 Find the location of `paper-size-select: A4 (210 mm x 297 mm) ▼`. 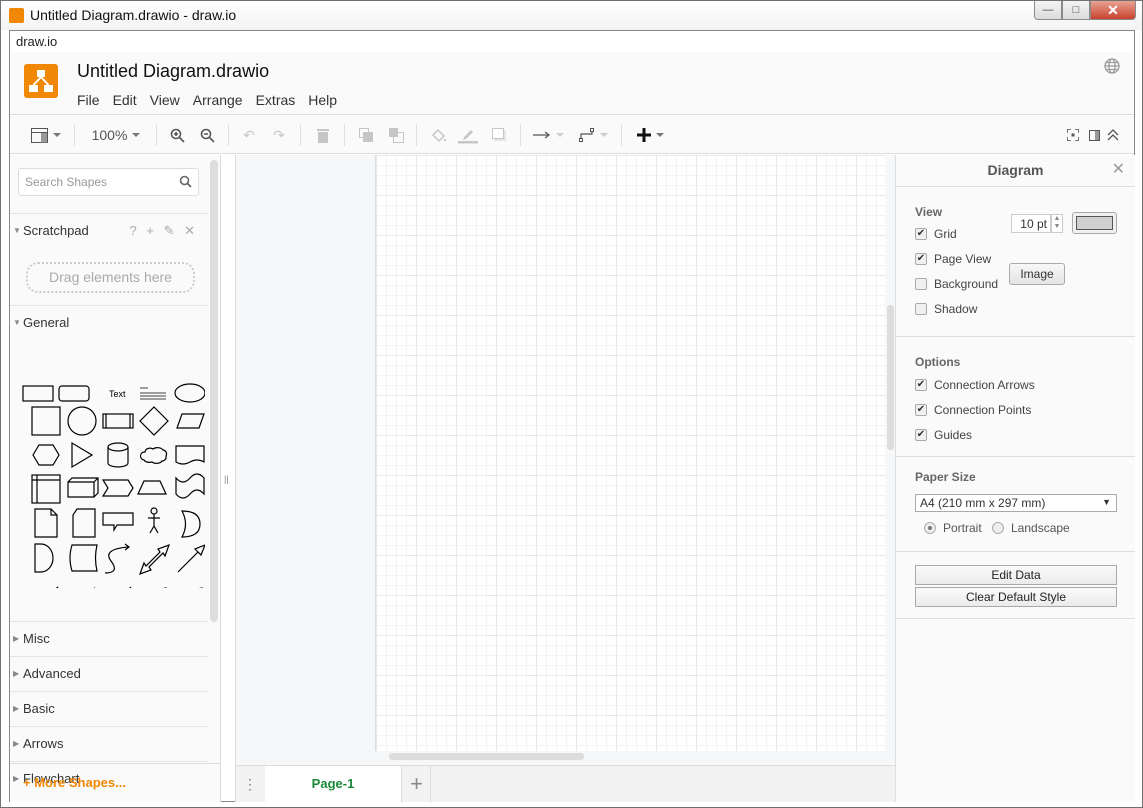

paper-size-select: A4 (210 mm x 297 mm) ▼ is located at coordinates (1016, 503).